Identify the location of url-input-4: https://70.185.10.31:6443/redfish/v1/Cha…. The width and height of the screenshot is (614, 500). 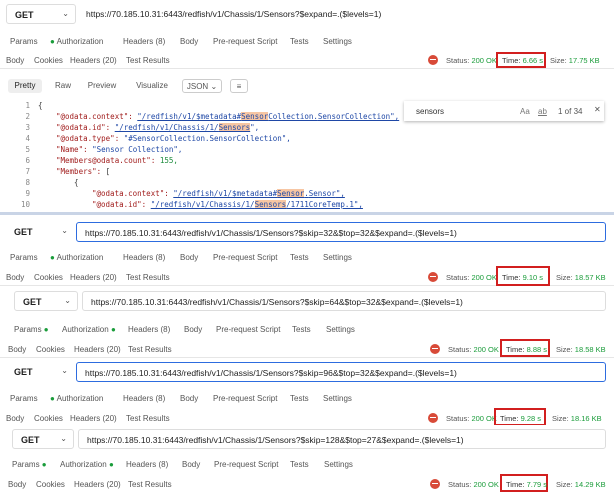
(341, 372).